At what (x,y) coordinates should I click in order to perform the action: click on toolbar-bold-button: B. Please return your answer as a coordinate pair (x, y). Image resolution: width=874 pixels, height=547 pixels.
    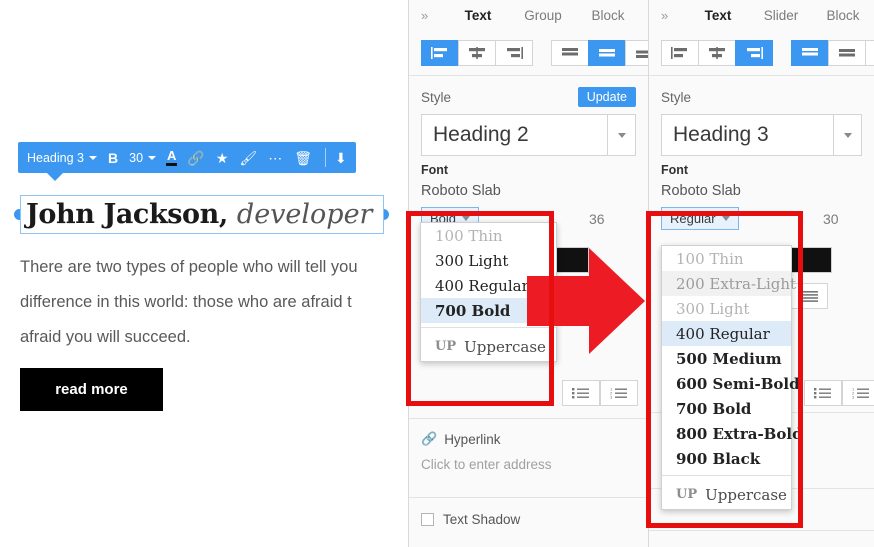
    Looking at the image, I should click on (113, 158).